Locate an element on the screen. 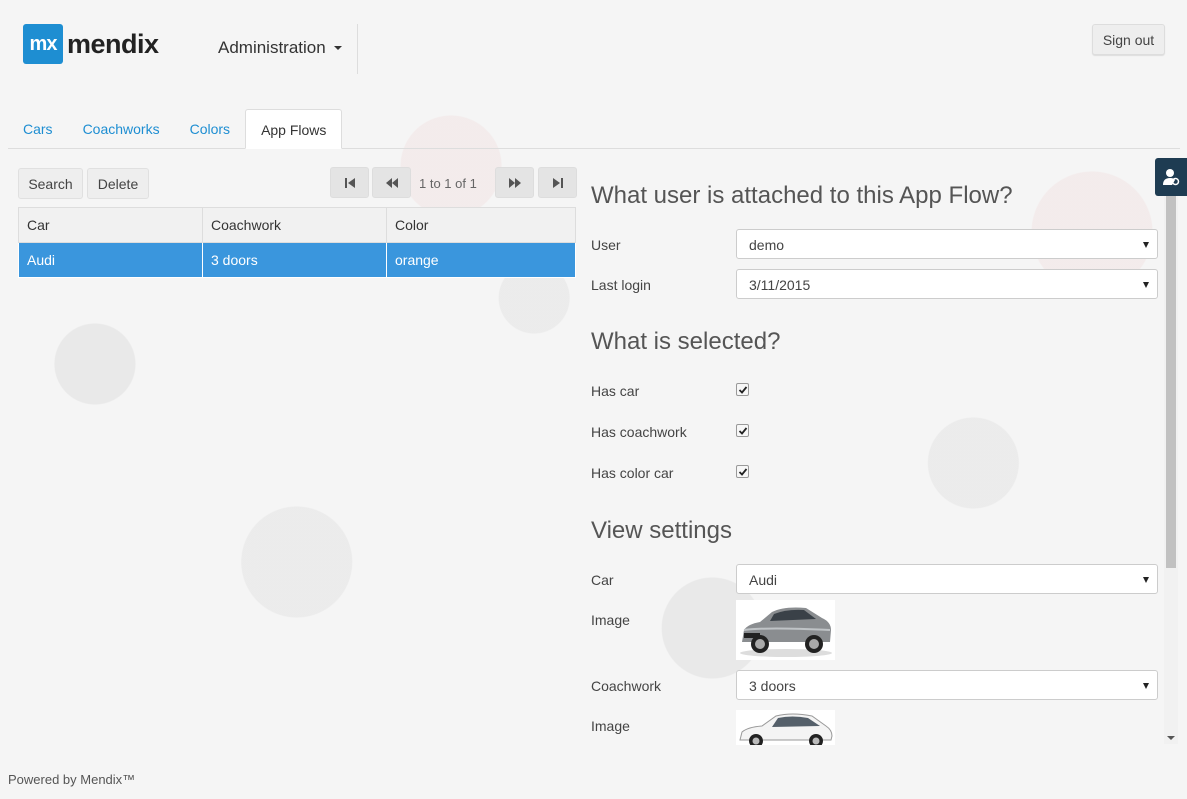 Image resolution: width=1187 pixels, height=799 pixels. coachwork-image-label: Image is located at coordinates (610, 726).